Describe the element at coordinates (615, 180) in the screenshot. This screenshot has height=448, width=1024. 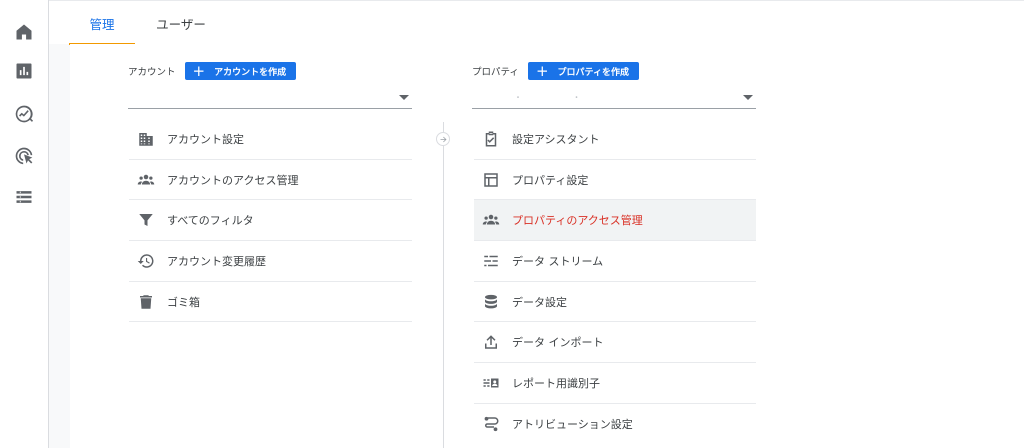
I see `menu-property-settings: プロパティ設定` at that location.